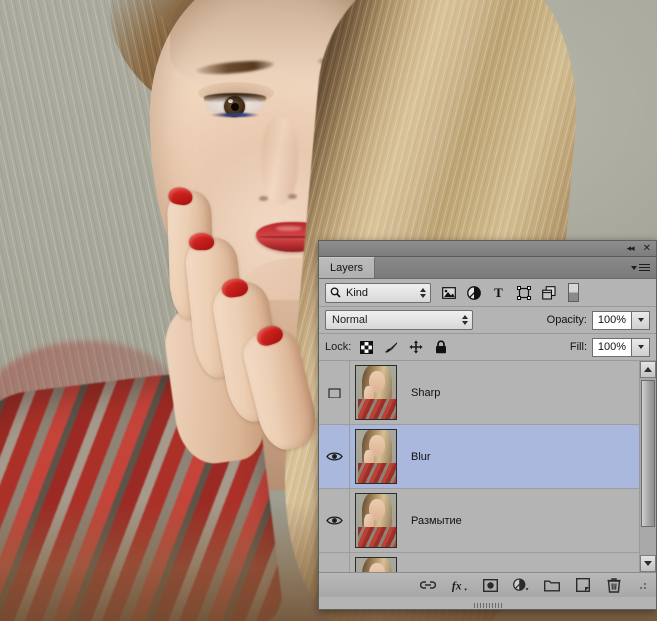  What do you see at coordinates (566, 320) in the screenshot?
I see `opacity-label: Opacity:` at bounding box center [566, 320].